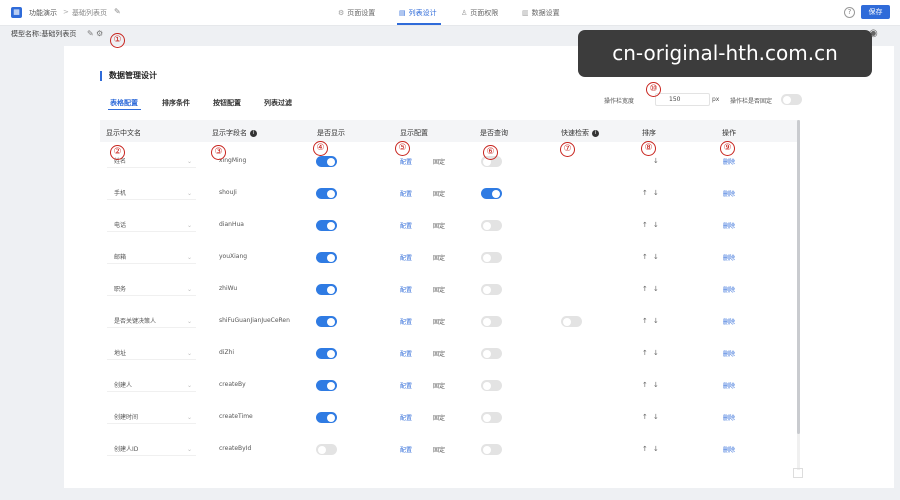 The width and height of the screenshot is (900, 500). Describe the element at coordinates (99, 33) in the screenshot. I see `gear-icon: ⚙` at that location.